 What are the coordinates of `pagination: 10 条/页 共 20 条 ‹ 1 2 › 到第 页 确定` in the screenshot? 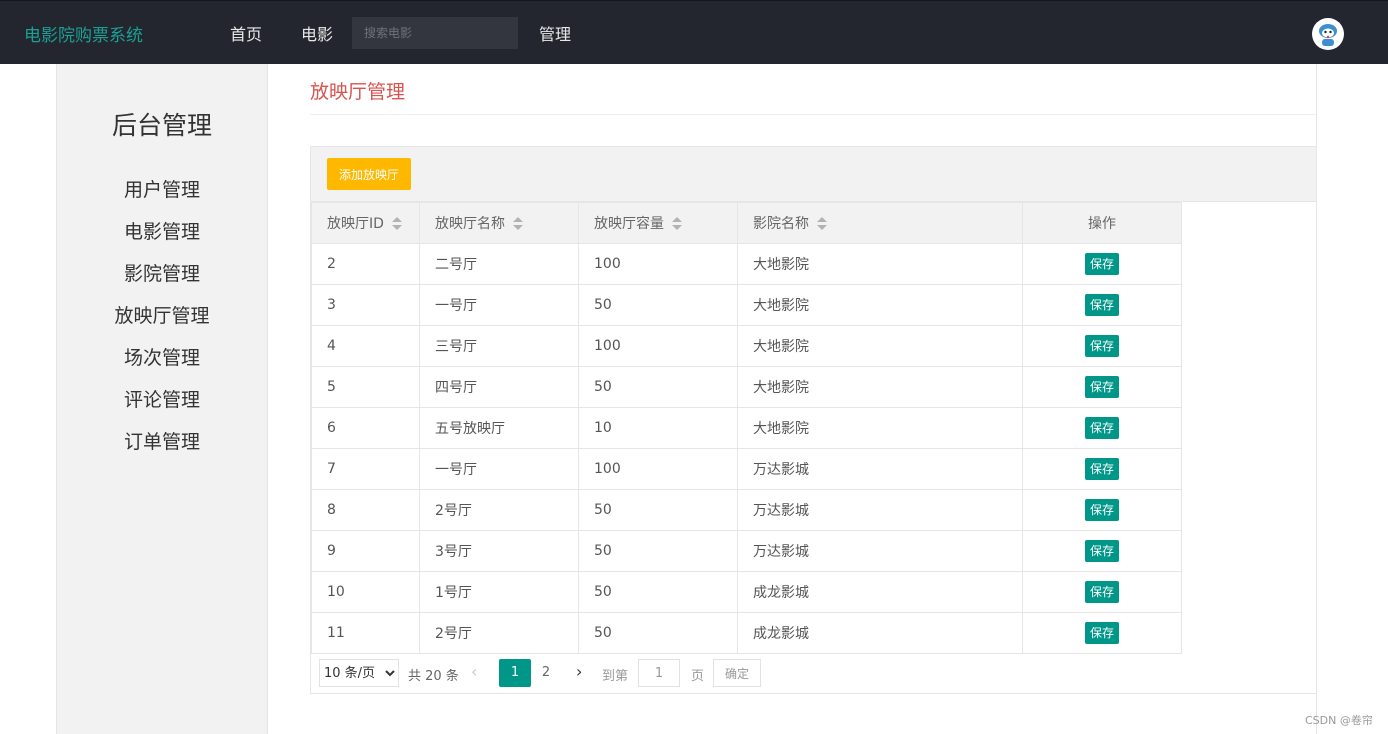 It's located at (813, 673).